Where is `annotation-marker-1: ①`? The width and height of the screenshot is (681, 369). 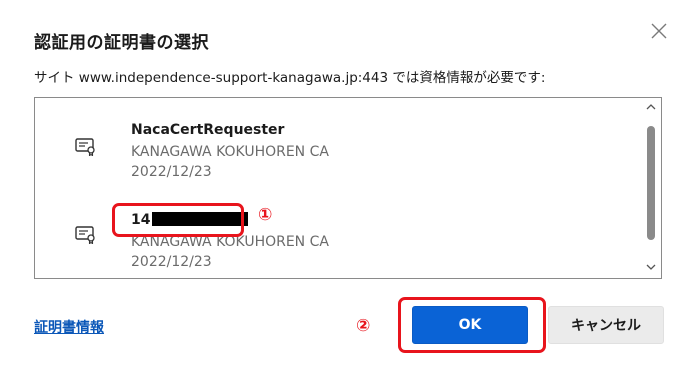 annotation-marker-1: ① is located at coordinates (265, 215).